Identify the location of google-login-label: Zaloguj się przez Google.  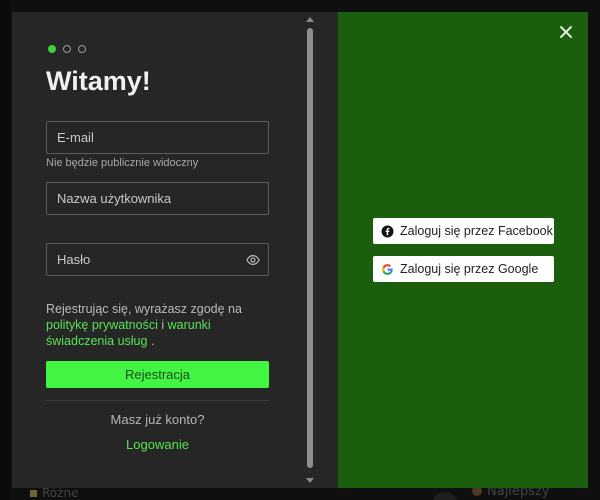
(469, 269).